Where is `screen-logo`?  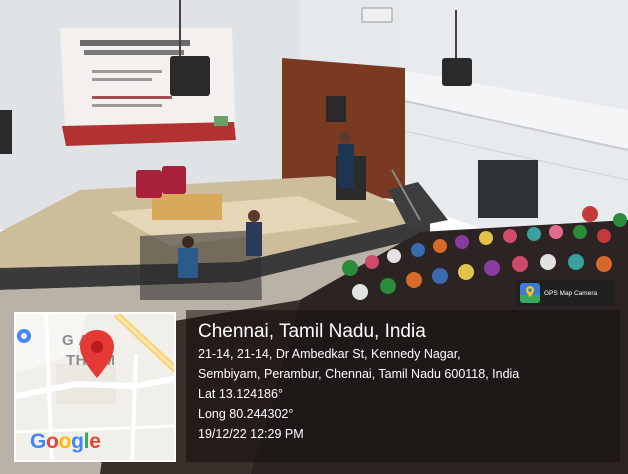
screen-logo is located at coordinates (221, 121).